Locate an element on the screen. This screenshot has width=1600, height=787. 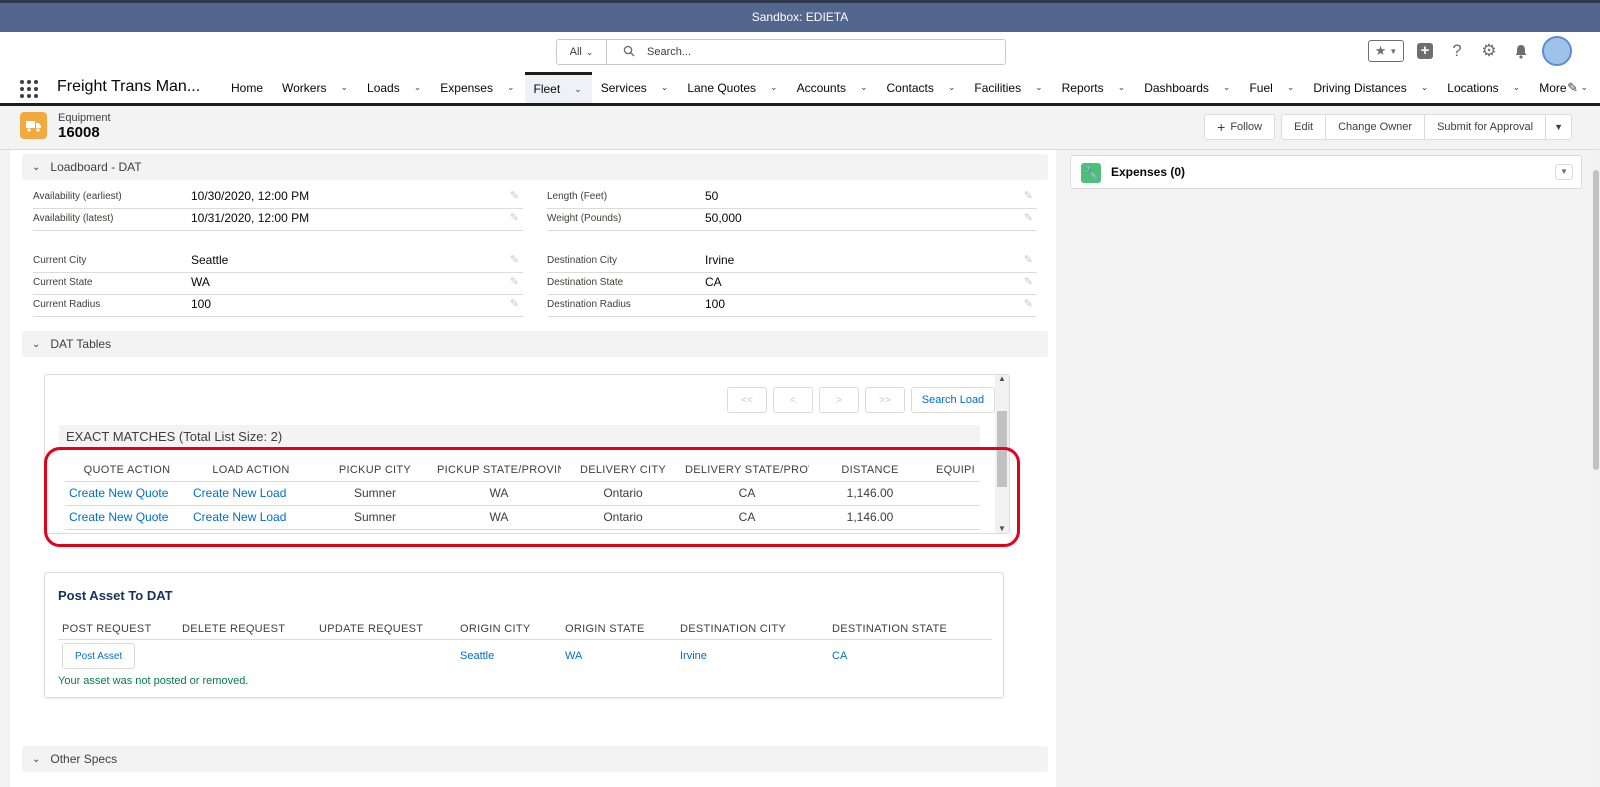
post-asset-button: Post Asset is located at coordinates (99, 656).